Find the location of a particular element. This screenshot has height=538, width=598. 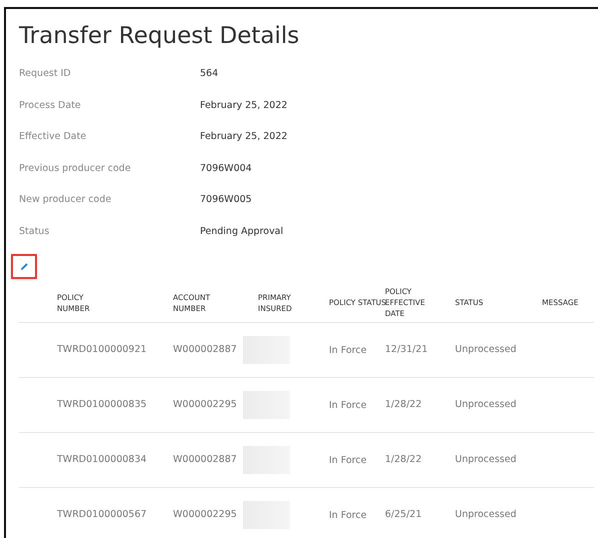

detail-label: New producer code is located at coordinates (65, 200).